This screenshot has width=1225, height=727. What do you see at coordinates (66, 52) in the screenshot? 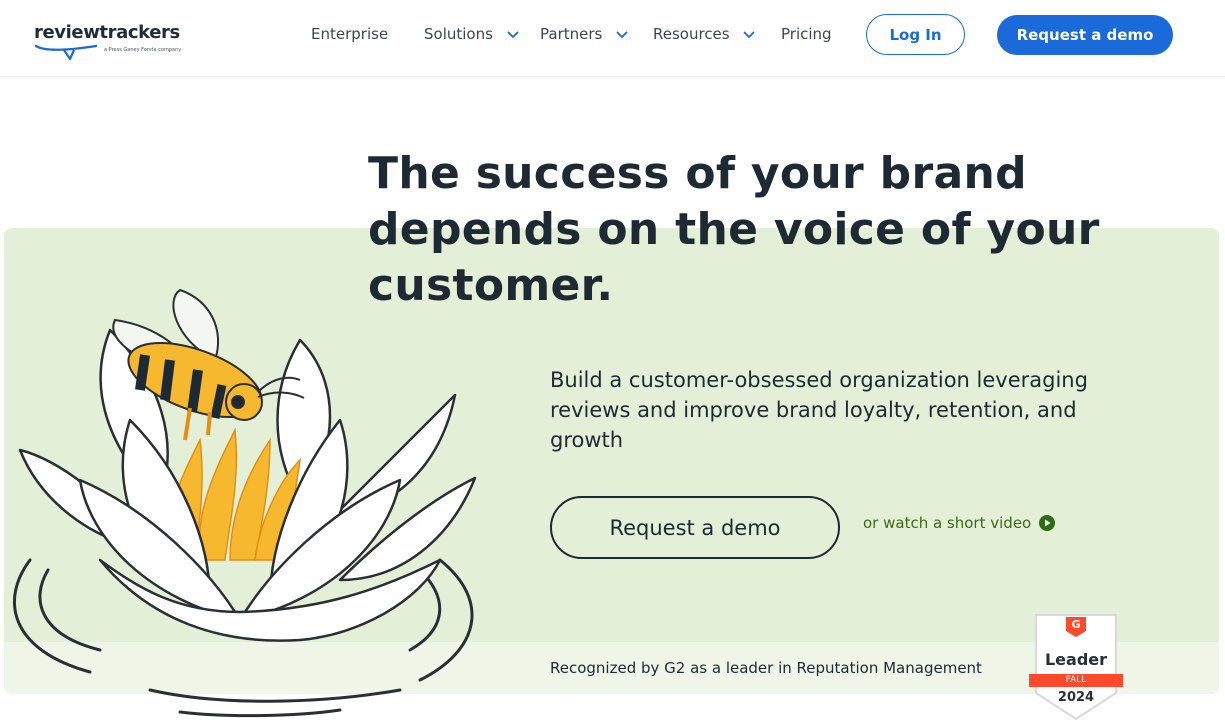
I see `logo-swoosh-icon` at bounding box center [66, 52].